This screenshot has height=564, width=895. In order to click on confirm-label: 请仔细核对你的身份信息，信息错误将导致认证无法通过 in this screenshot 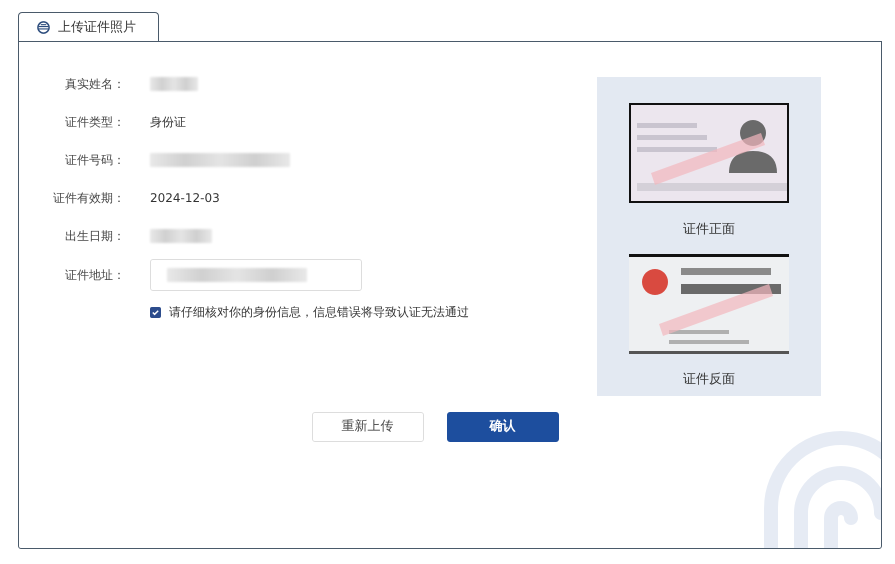, I will do `click(319, 312)`.